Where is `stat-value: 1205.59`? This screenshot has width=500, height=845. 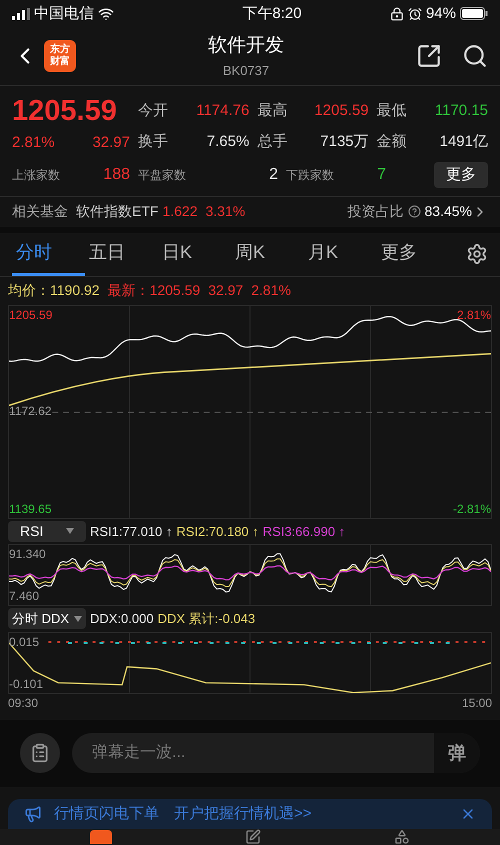
stat-value: 1205.59 is located at coordinates (341, 110).